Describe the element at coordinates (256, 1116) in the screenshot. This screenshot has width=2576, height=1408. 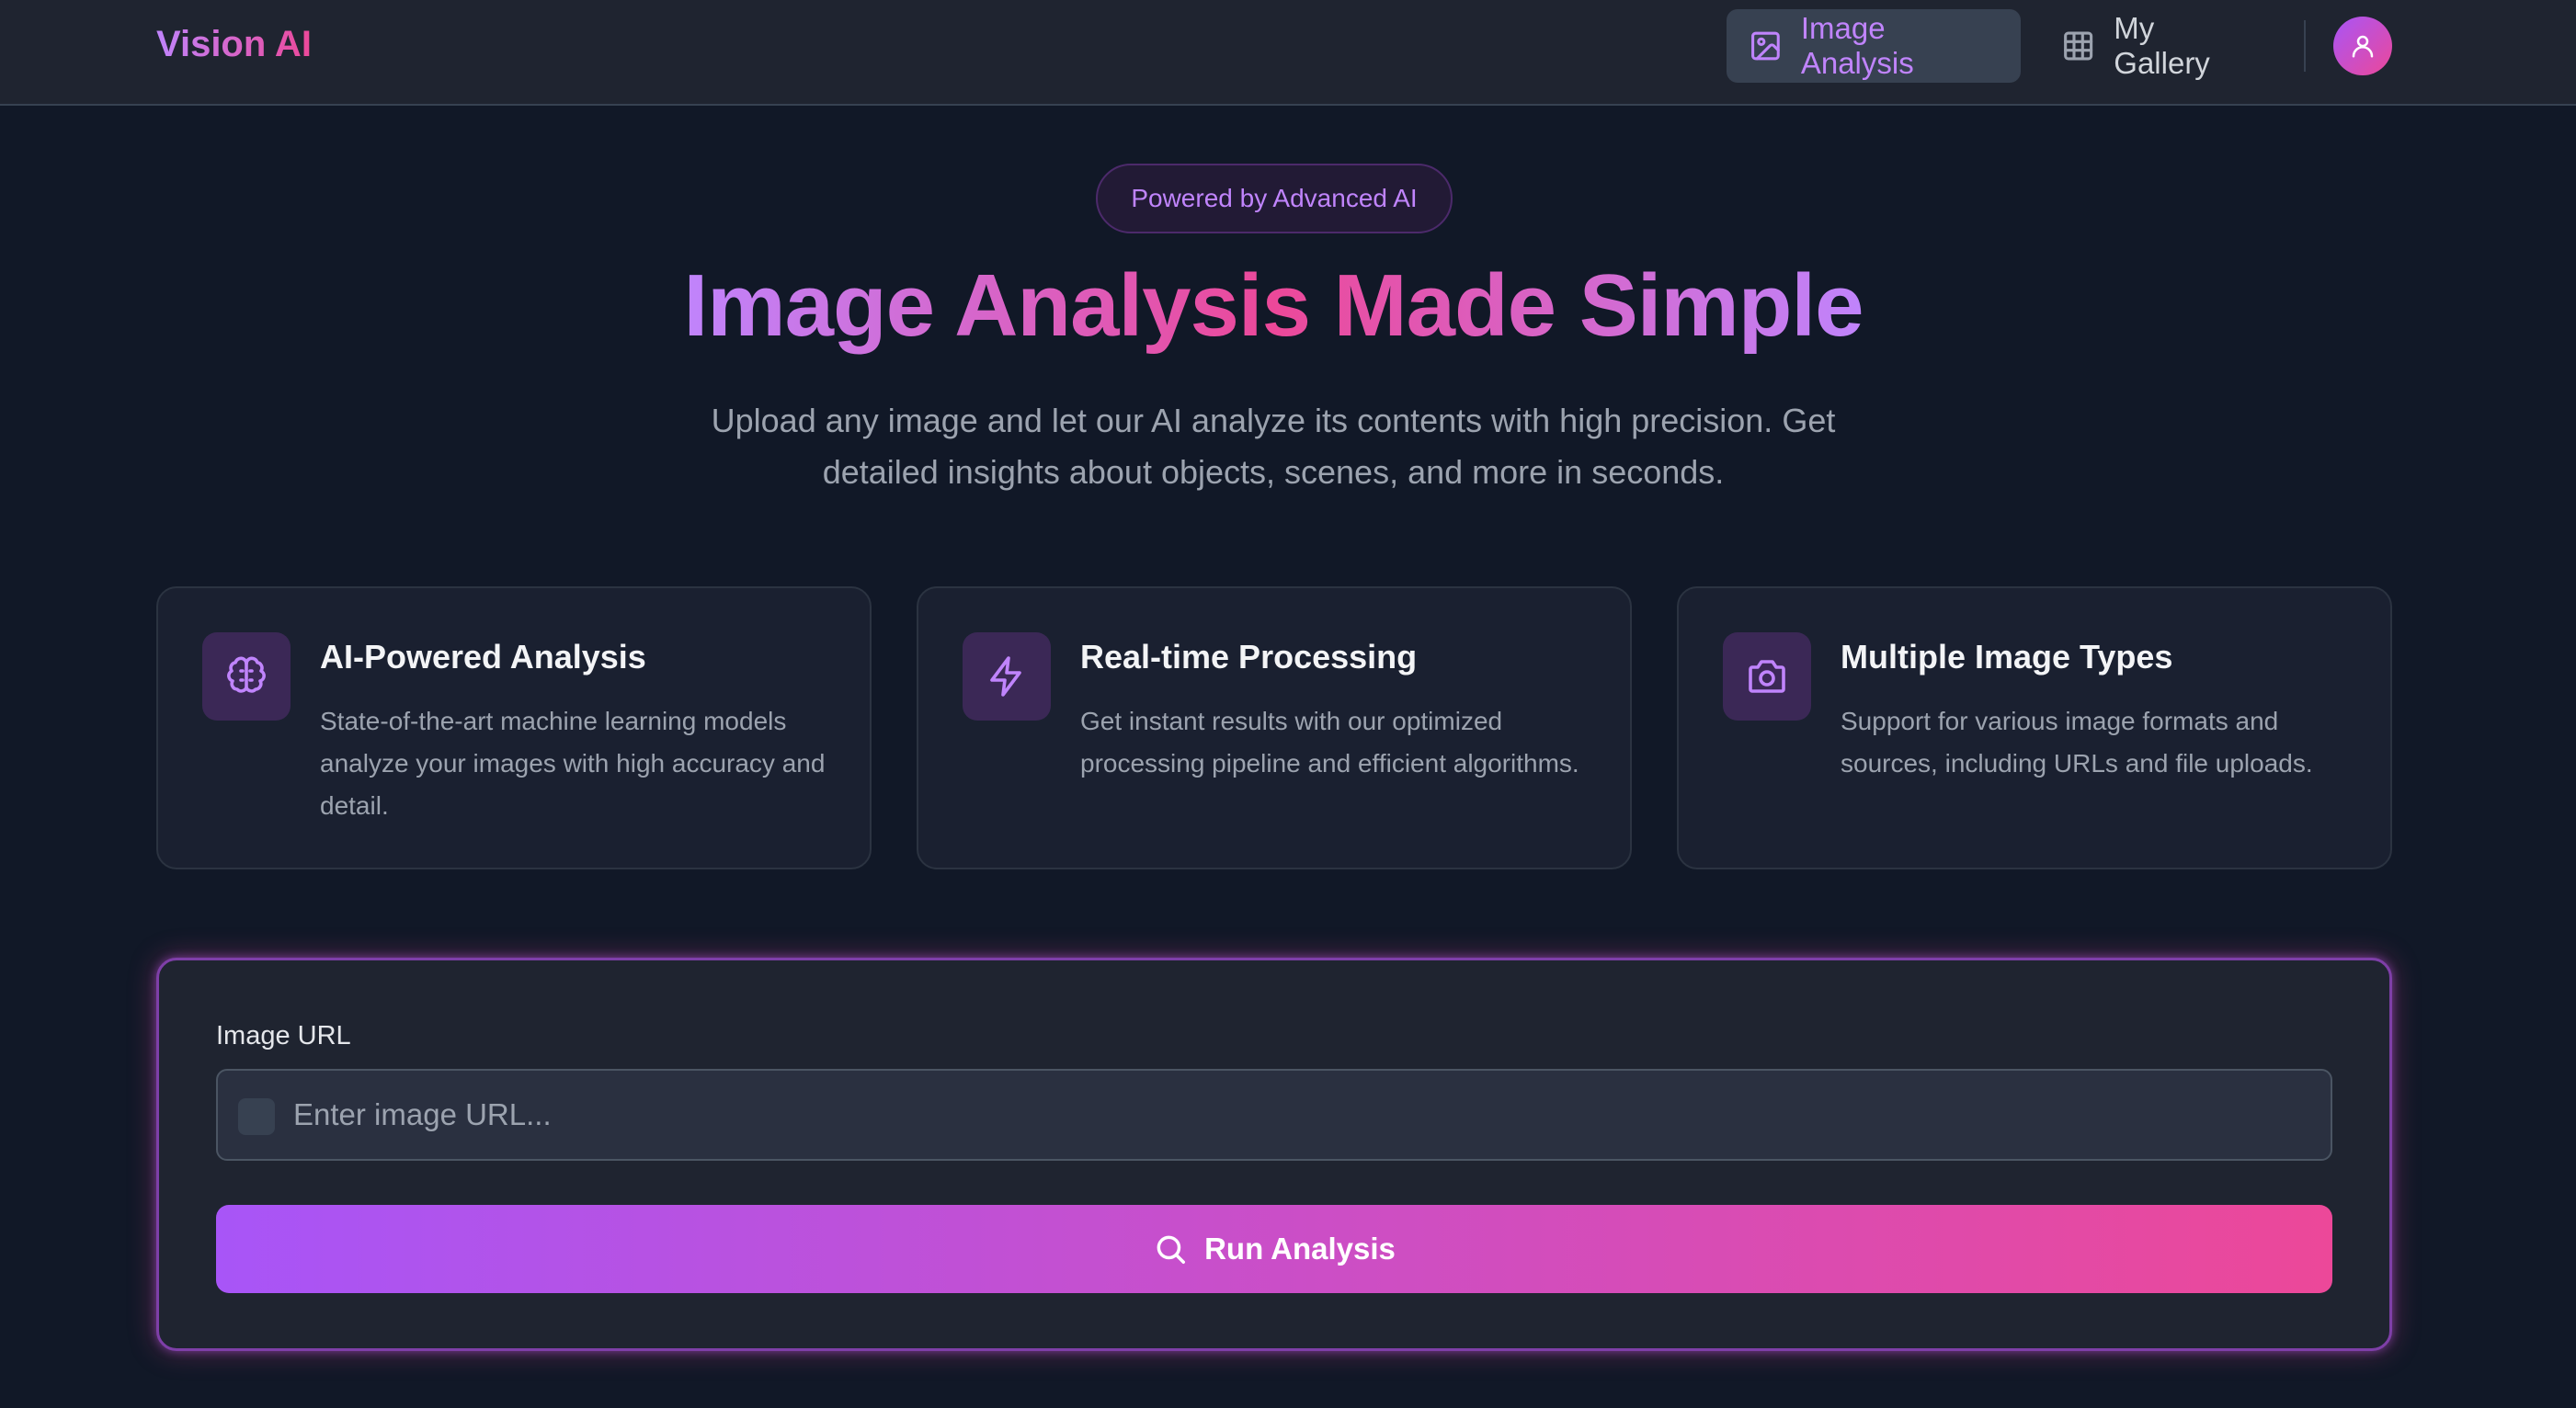
I see `url-field-icon` at that location.